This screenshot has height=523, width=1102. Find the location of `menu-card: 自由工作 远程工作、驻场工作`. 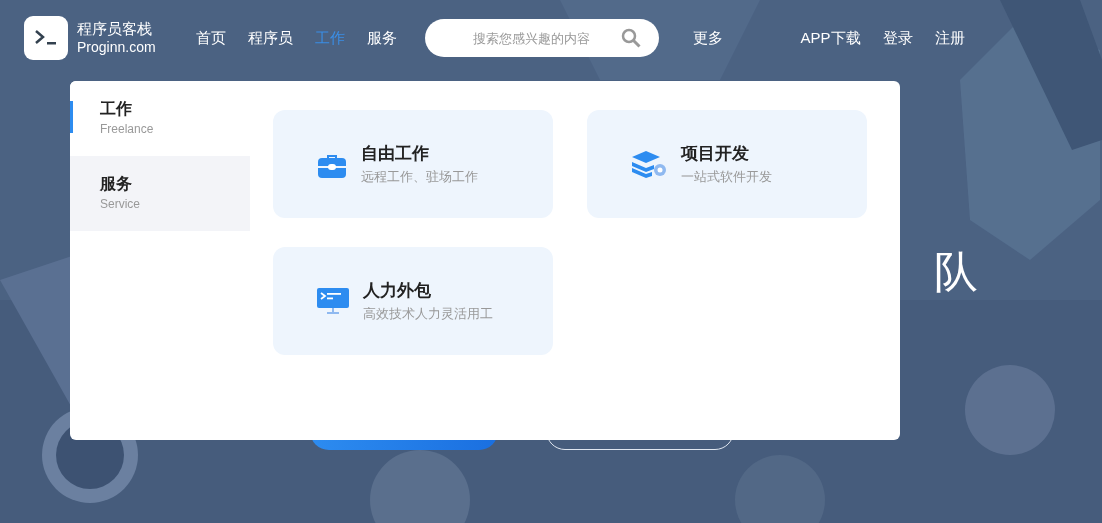

menu-card: 自由工作 远程工作、驻场工作 is located at coordinates (413, 164).